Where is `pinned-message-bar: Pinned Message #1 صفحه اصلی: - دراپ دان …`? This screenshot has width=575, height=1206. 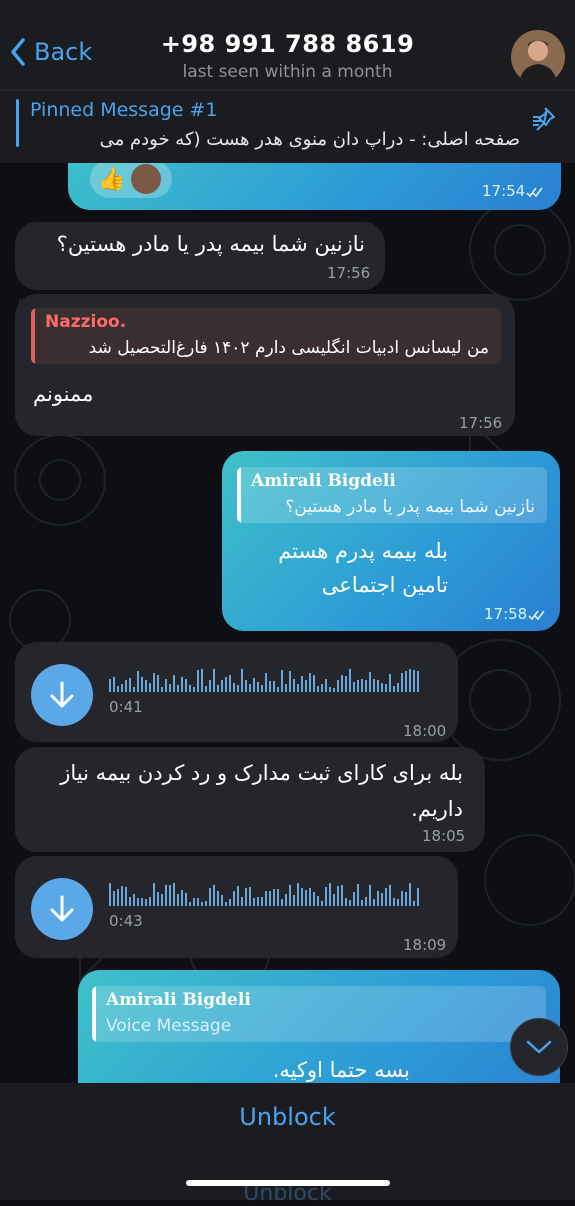
pinned-message-bar: Pinned Message #1 صفحه اصلی: - دراپ دان … is located at coordinates (287, 126).